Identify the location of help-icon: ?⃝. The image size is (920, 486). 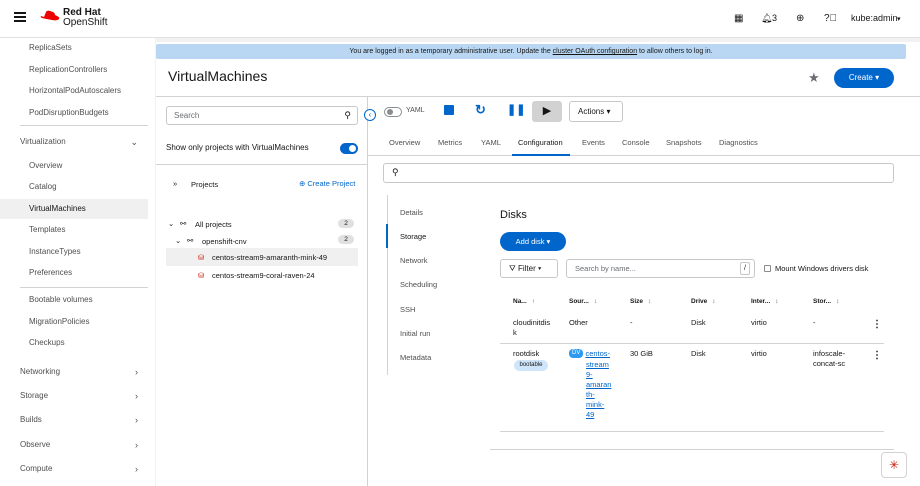
(830, 18).